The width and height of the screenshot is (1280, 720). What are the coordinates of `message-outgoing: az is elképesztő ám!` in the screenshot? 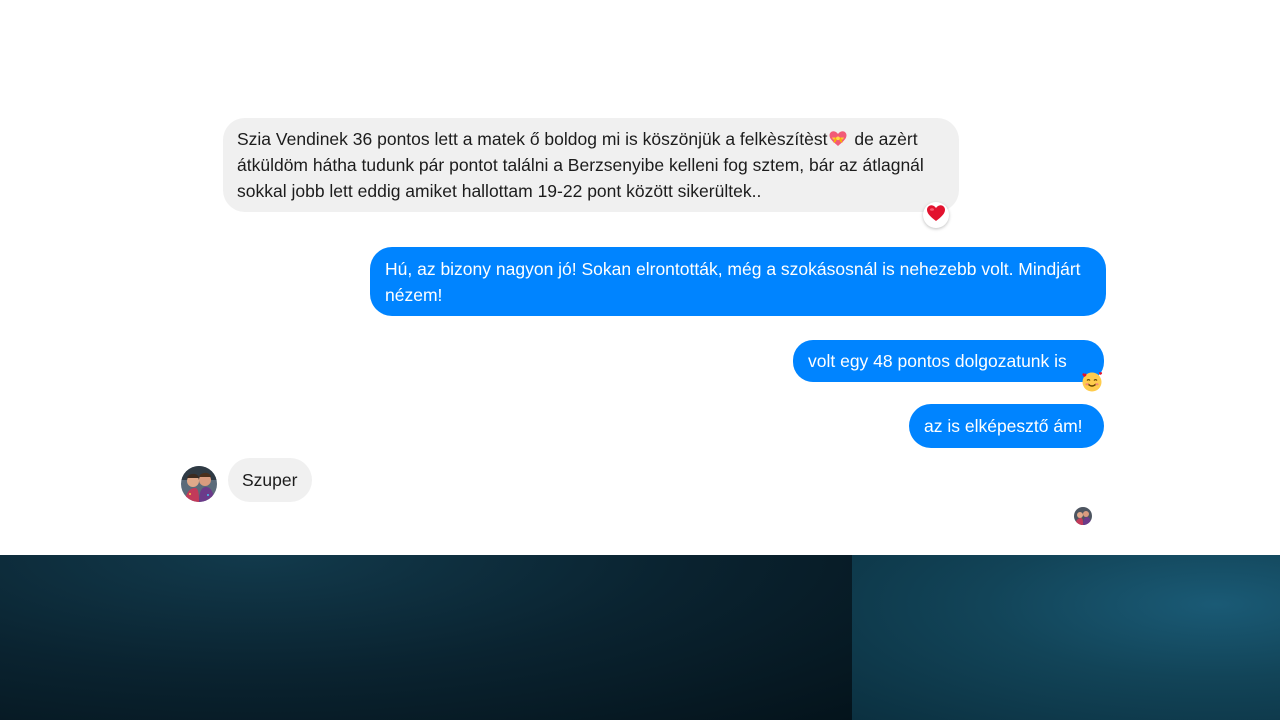 It's located at (1006, 426).